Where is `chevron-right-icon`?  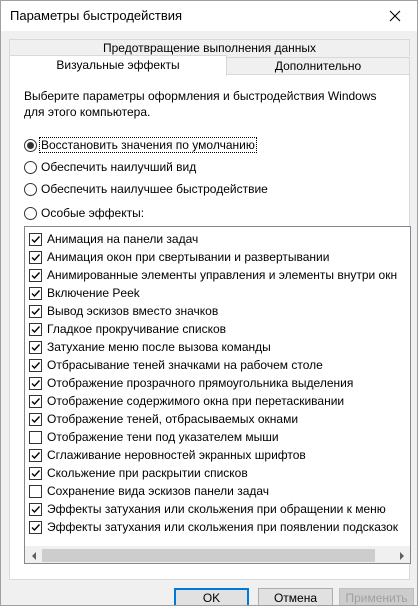 chevron-right-icon is located at coordinates (401, 555).